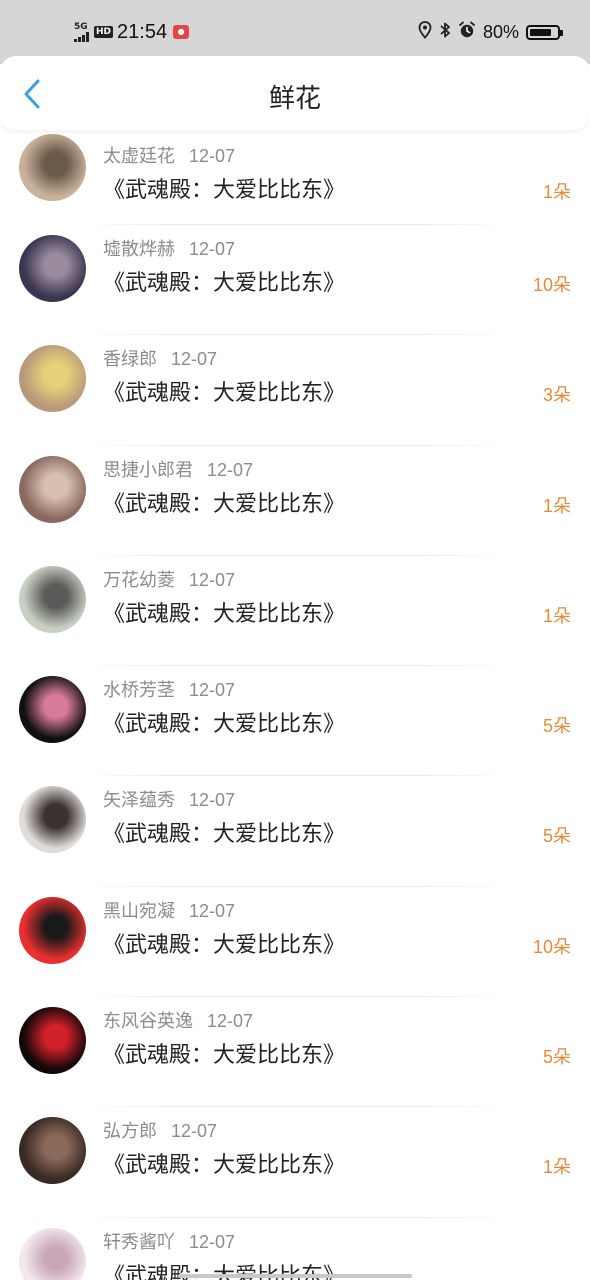 This screenshot has height=1280, width=590. What do you see at coordinates (139, 580) in the screenshot?
I see `user-name: 万花幼菱` at bounding box center [139, 580].